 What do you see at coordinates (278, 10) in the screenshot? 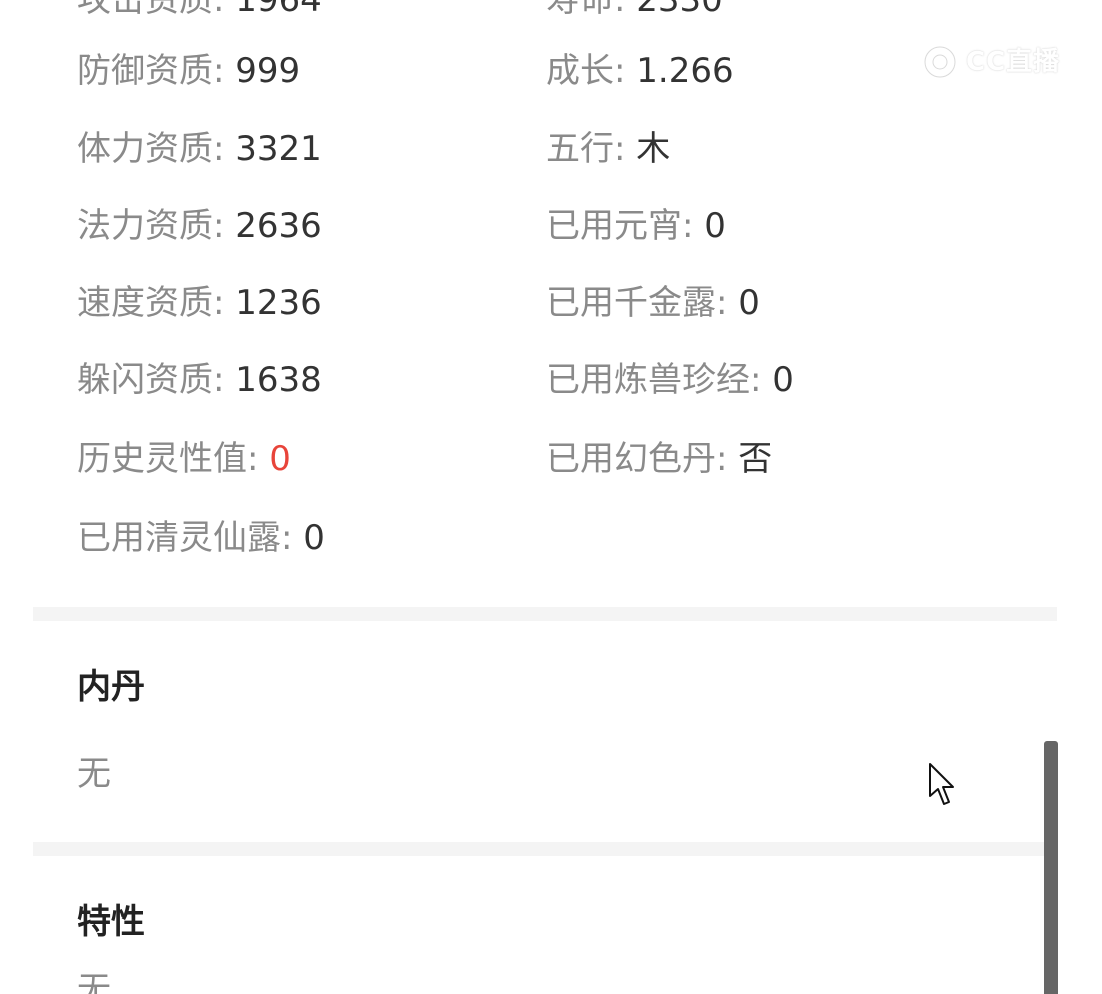
I see `attr-value: 1964` at bounding box center [278, 10].